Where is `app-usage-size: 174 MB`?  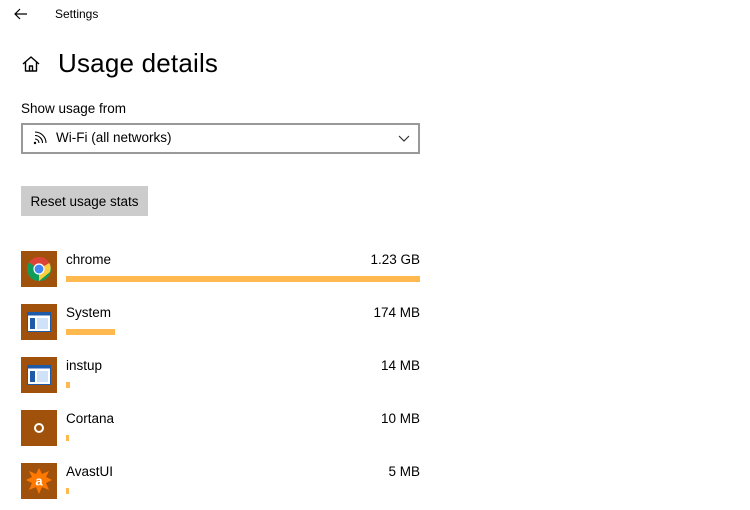 app-usage-size: 174 MB is located at coordinates (396, 312).